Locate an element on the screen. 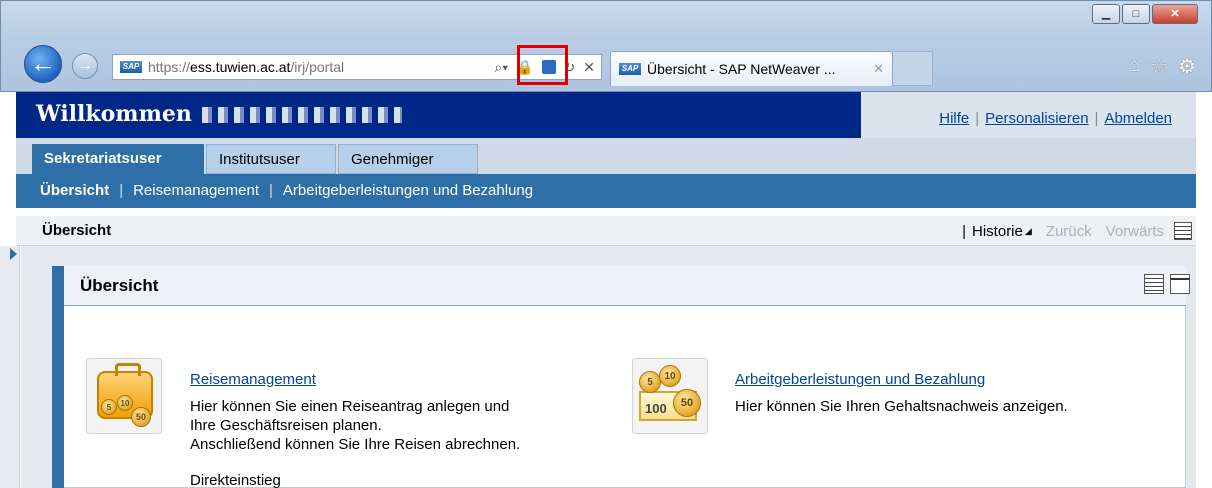 The image size is (1212, 488). panel-menu-icon is located at coordinates (1154, 284).